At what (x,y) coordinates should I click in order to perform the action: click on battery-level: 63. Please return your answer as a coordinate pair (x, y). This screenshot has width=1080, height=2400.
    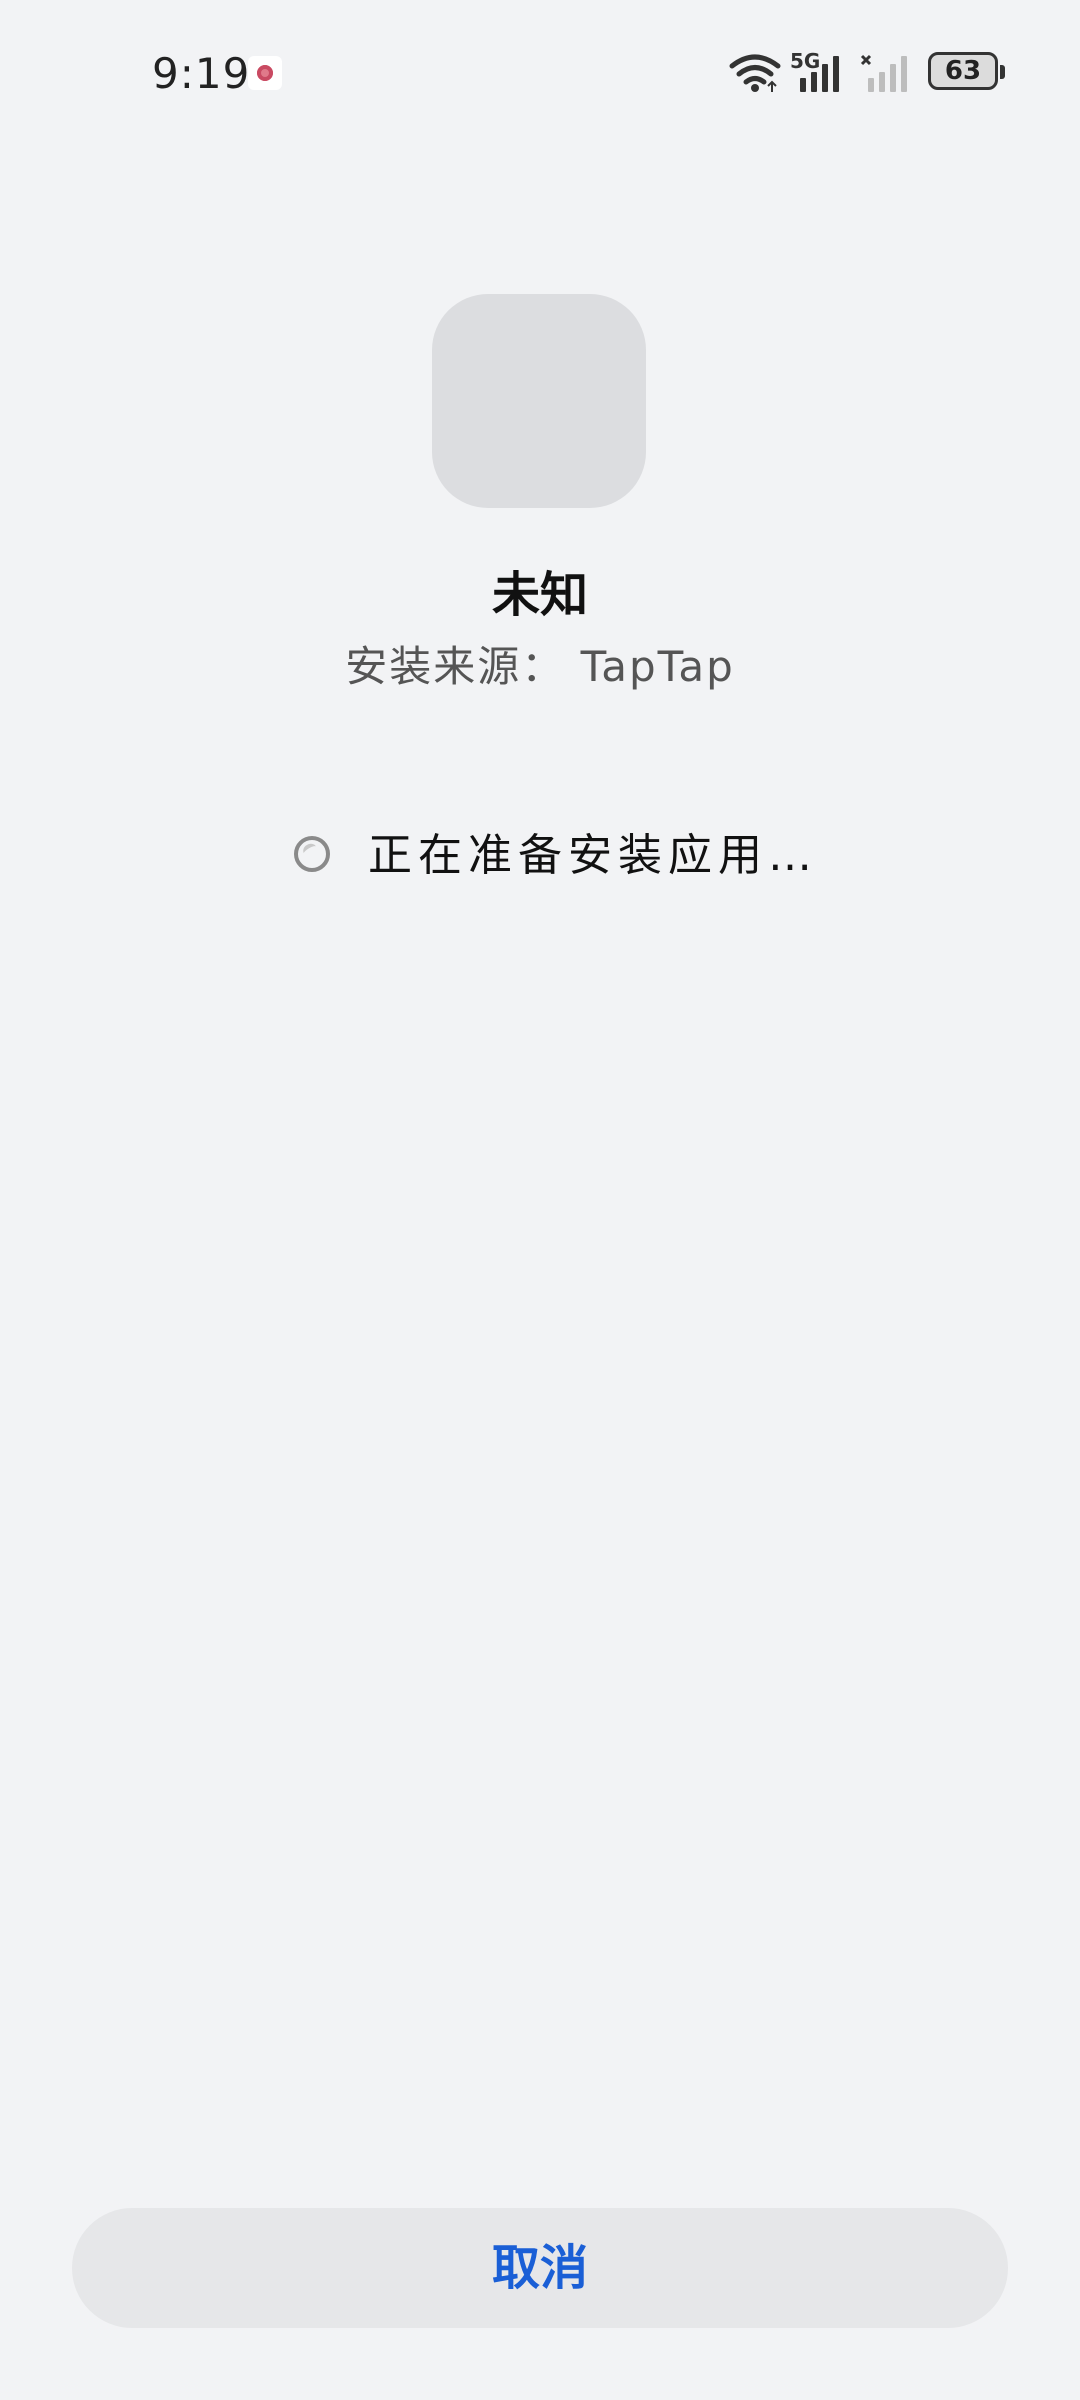
    Looking at the image, I should click on (963, 71).